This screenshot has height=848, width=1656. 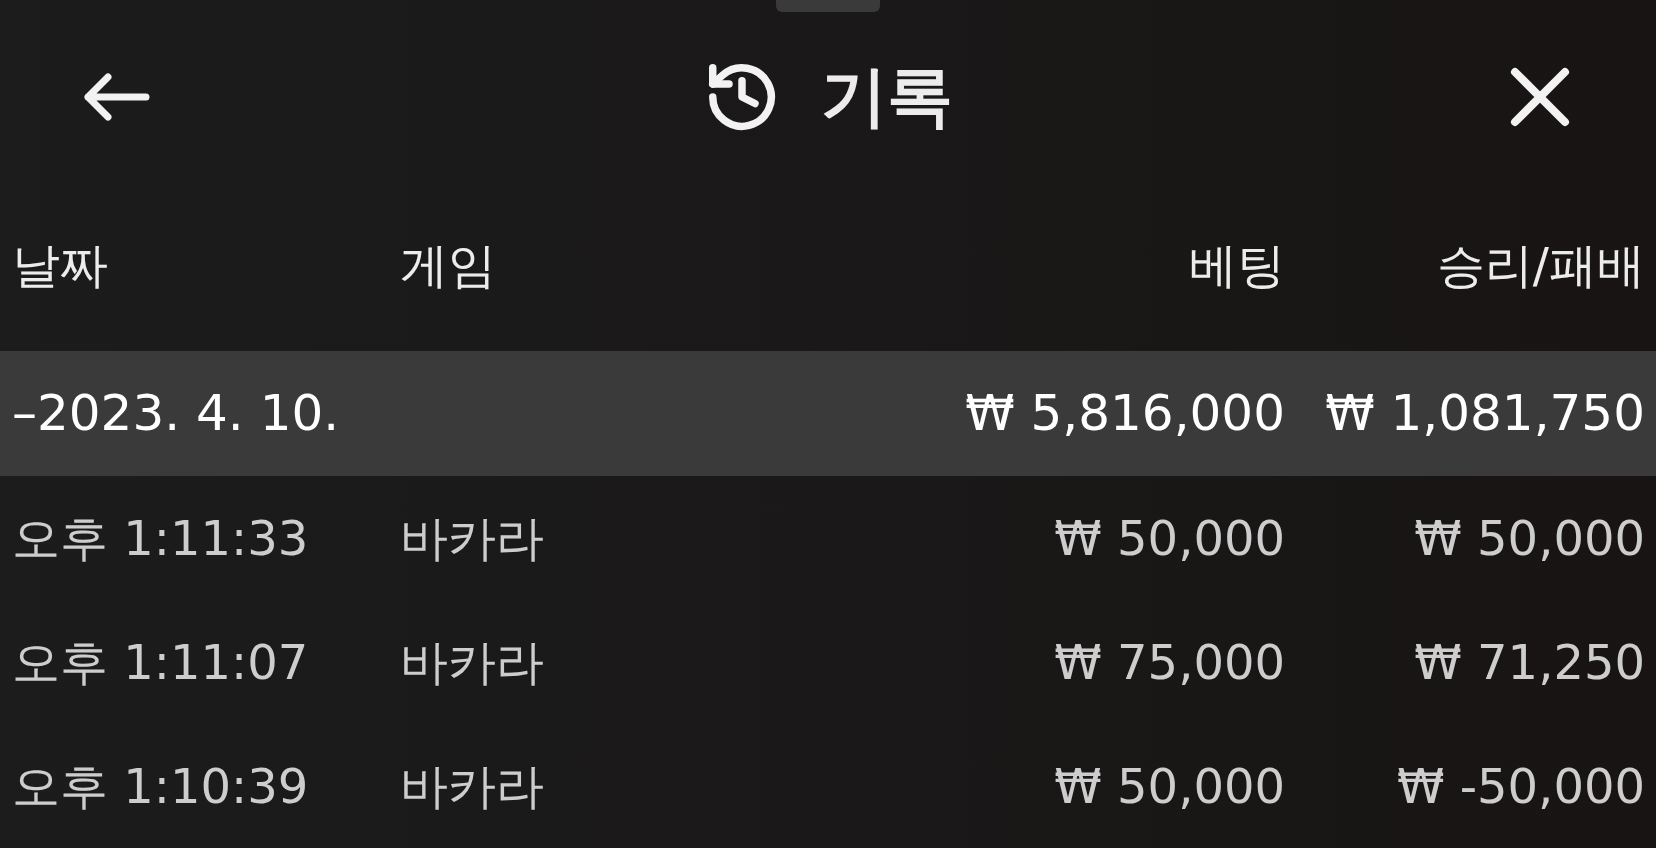 What do you see at coordinates (1236, 266) in the screenshot?
I see `column-header: 베팅` at bounding box center [1236, 266].